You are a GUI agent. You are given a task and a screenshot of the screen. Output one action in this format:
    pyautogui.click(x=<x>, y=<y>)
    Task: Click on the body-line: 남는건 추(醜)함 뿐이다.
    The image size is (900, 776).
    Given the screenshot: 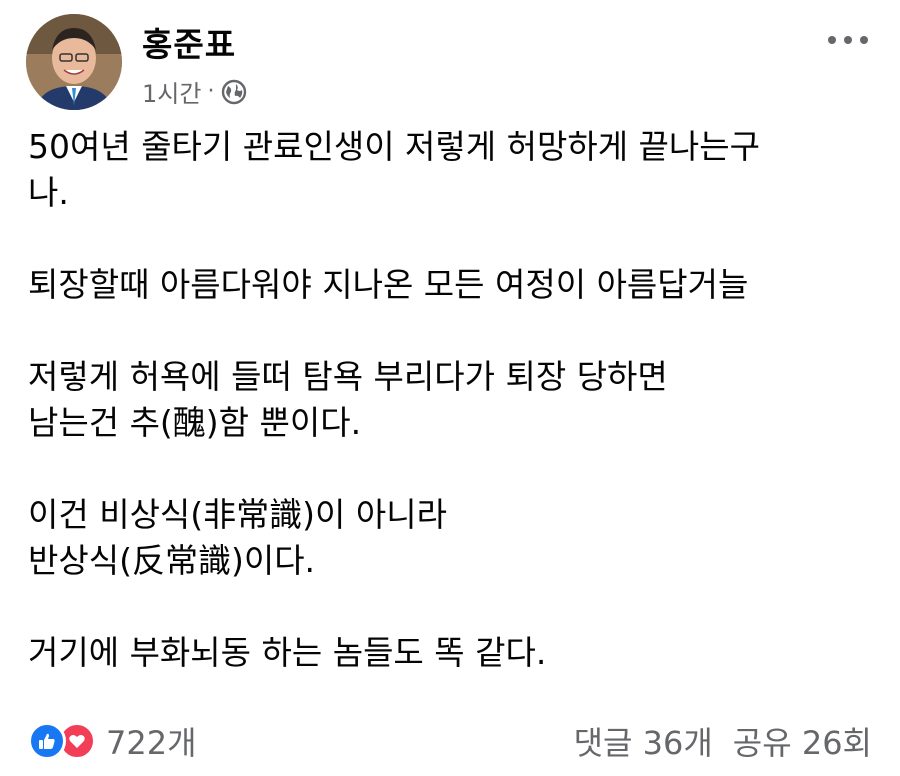 What is the action you would take?
    pyautogui.click(x=195, y=422)
    